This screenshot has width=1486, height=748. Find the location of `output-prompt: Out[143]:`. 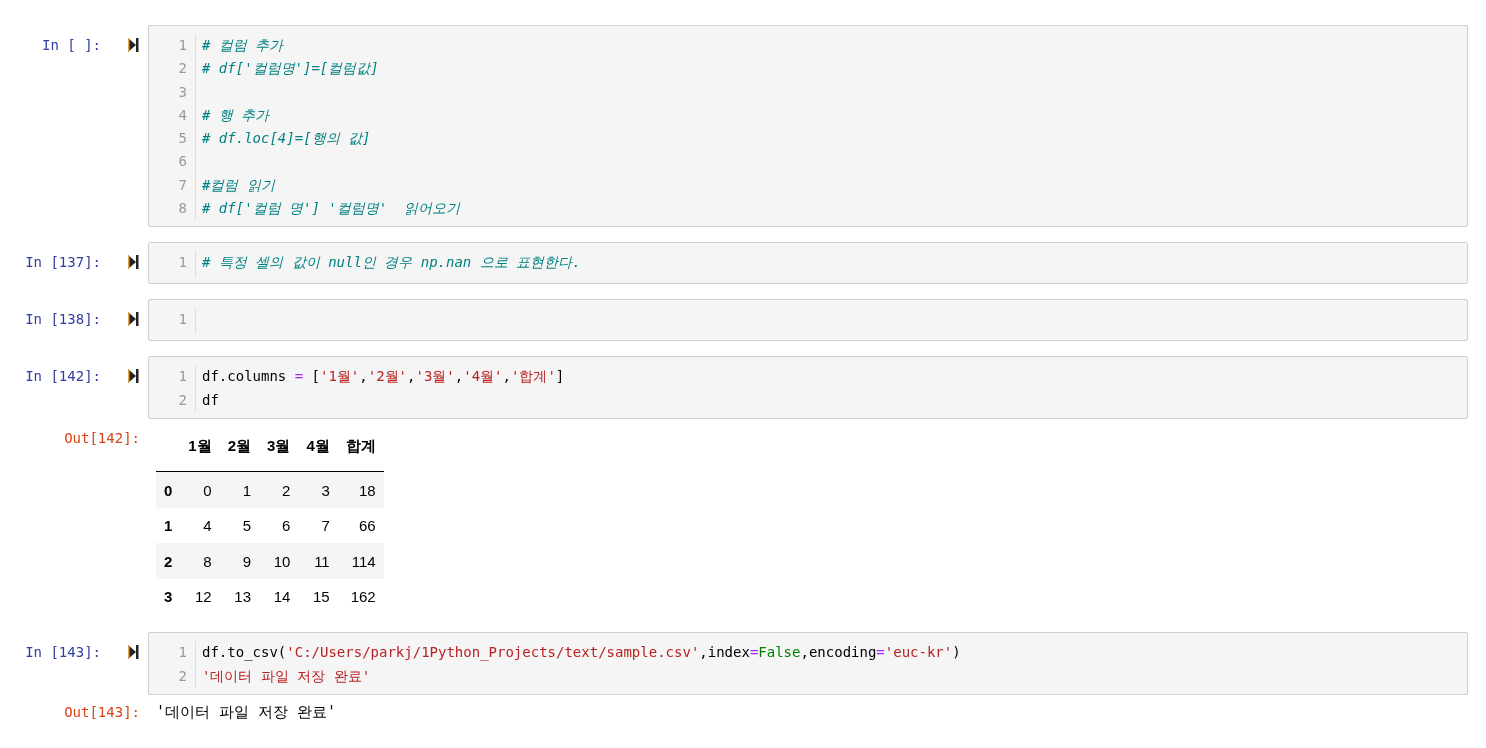

output-prompt: Out[143]: is located at coordinates (101, 713).